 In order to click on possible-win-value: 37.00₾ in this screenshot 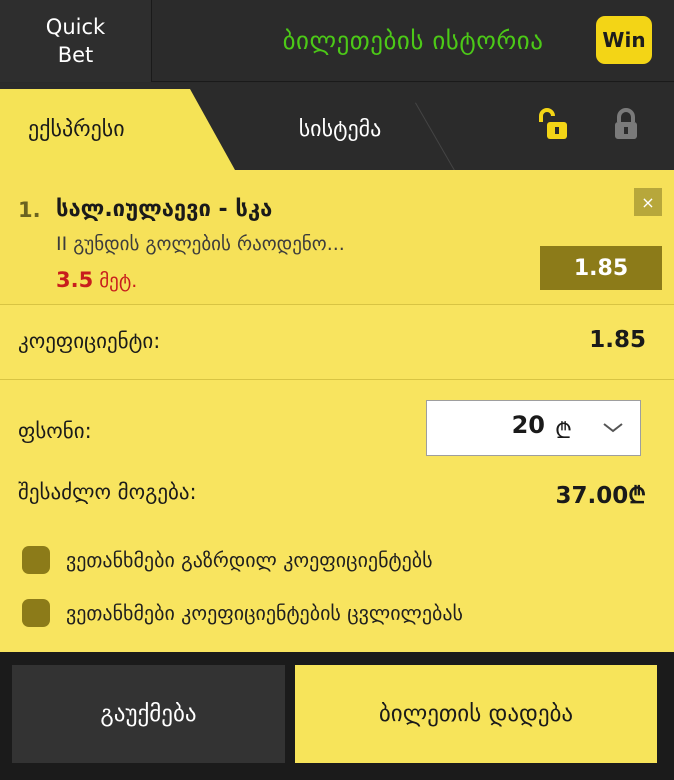, I will do `click(600, 496)`.